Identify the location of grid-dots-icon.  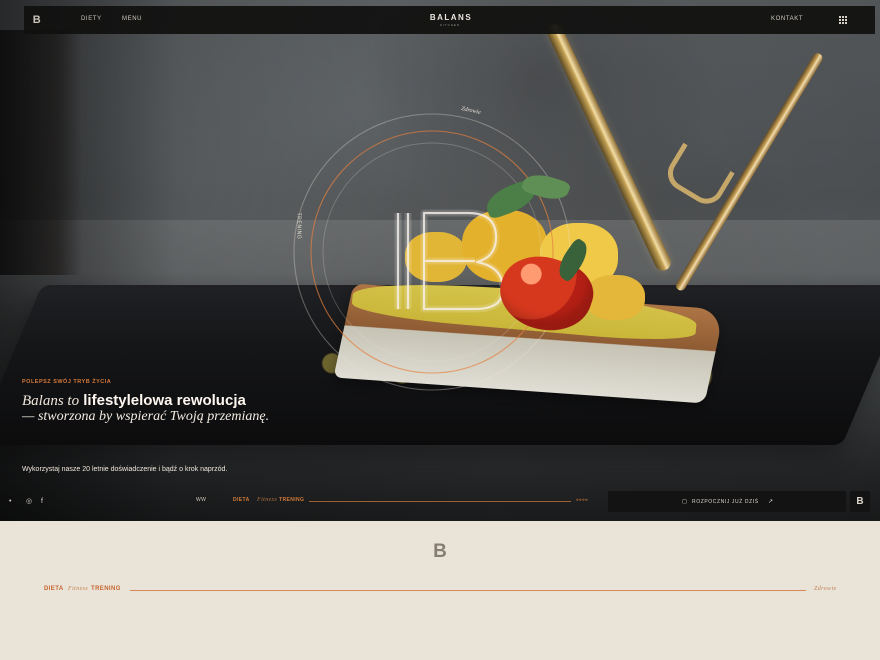
(844, 21).